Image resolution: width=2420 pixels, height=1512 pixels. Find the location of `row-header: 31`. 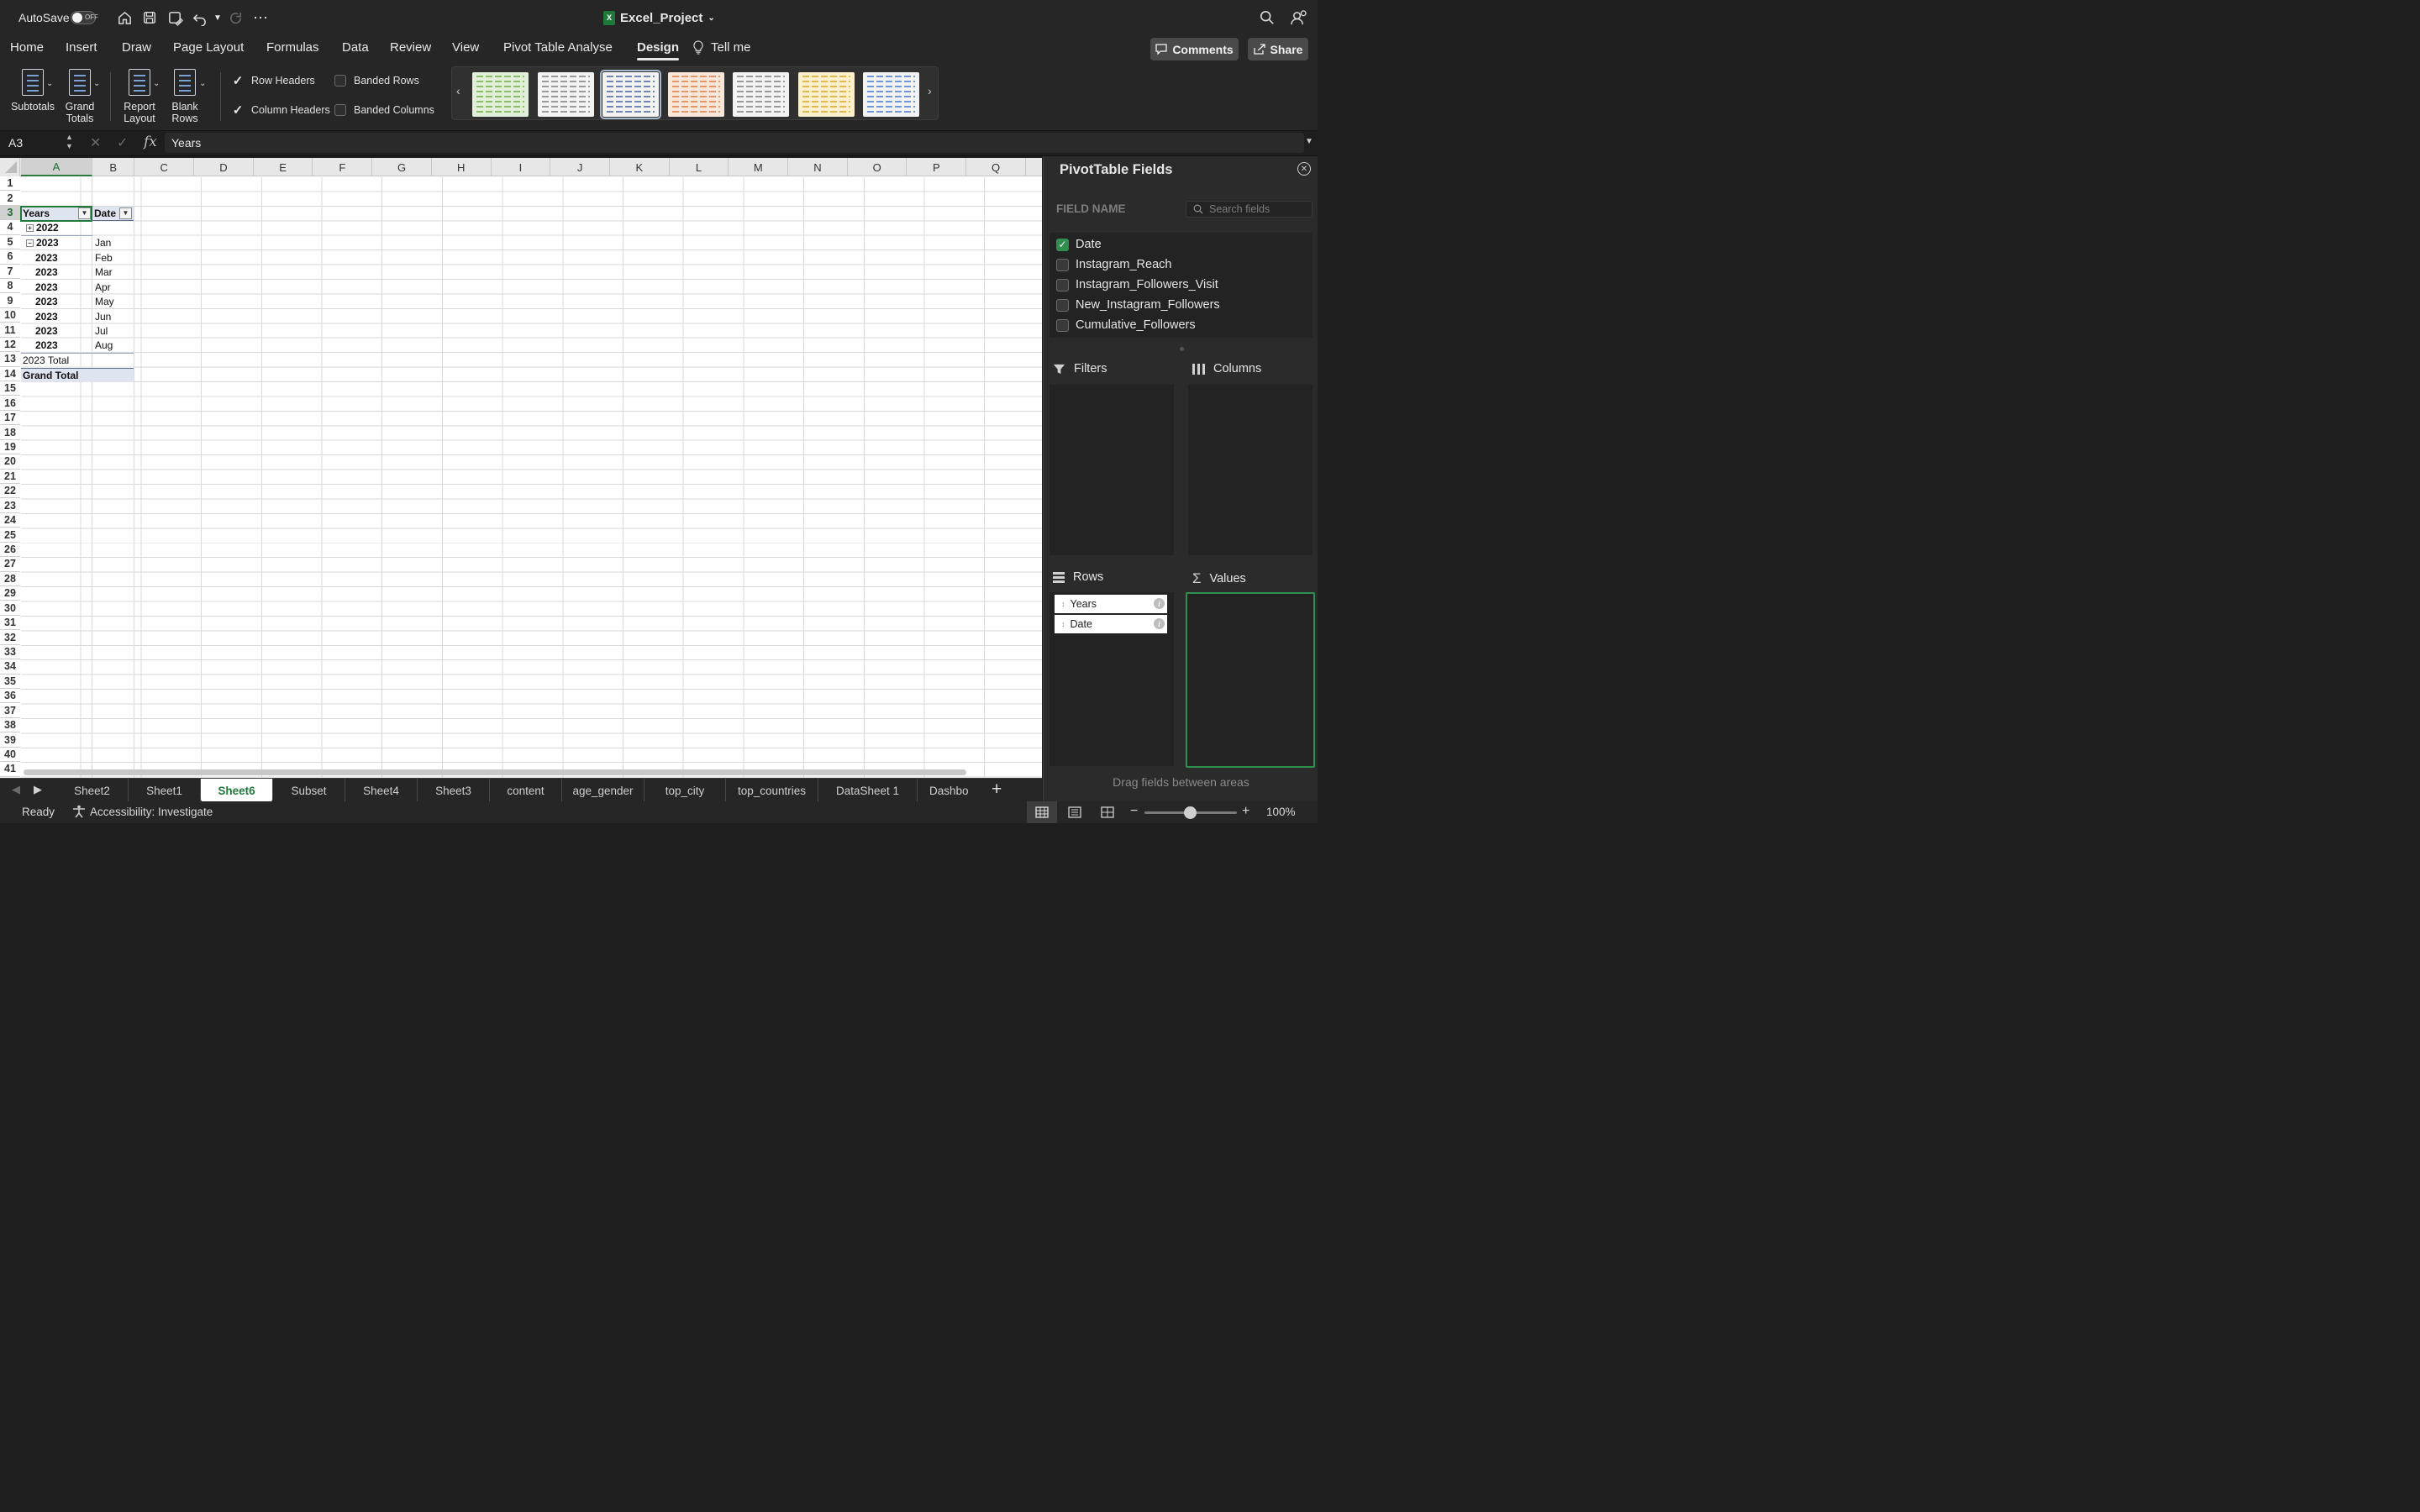

row-header: 31 is located at coordinates (10, 623).